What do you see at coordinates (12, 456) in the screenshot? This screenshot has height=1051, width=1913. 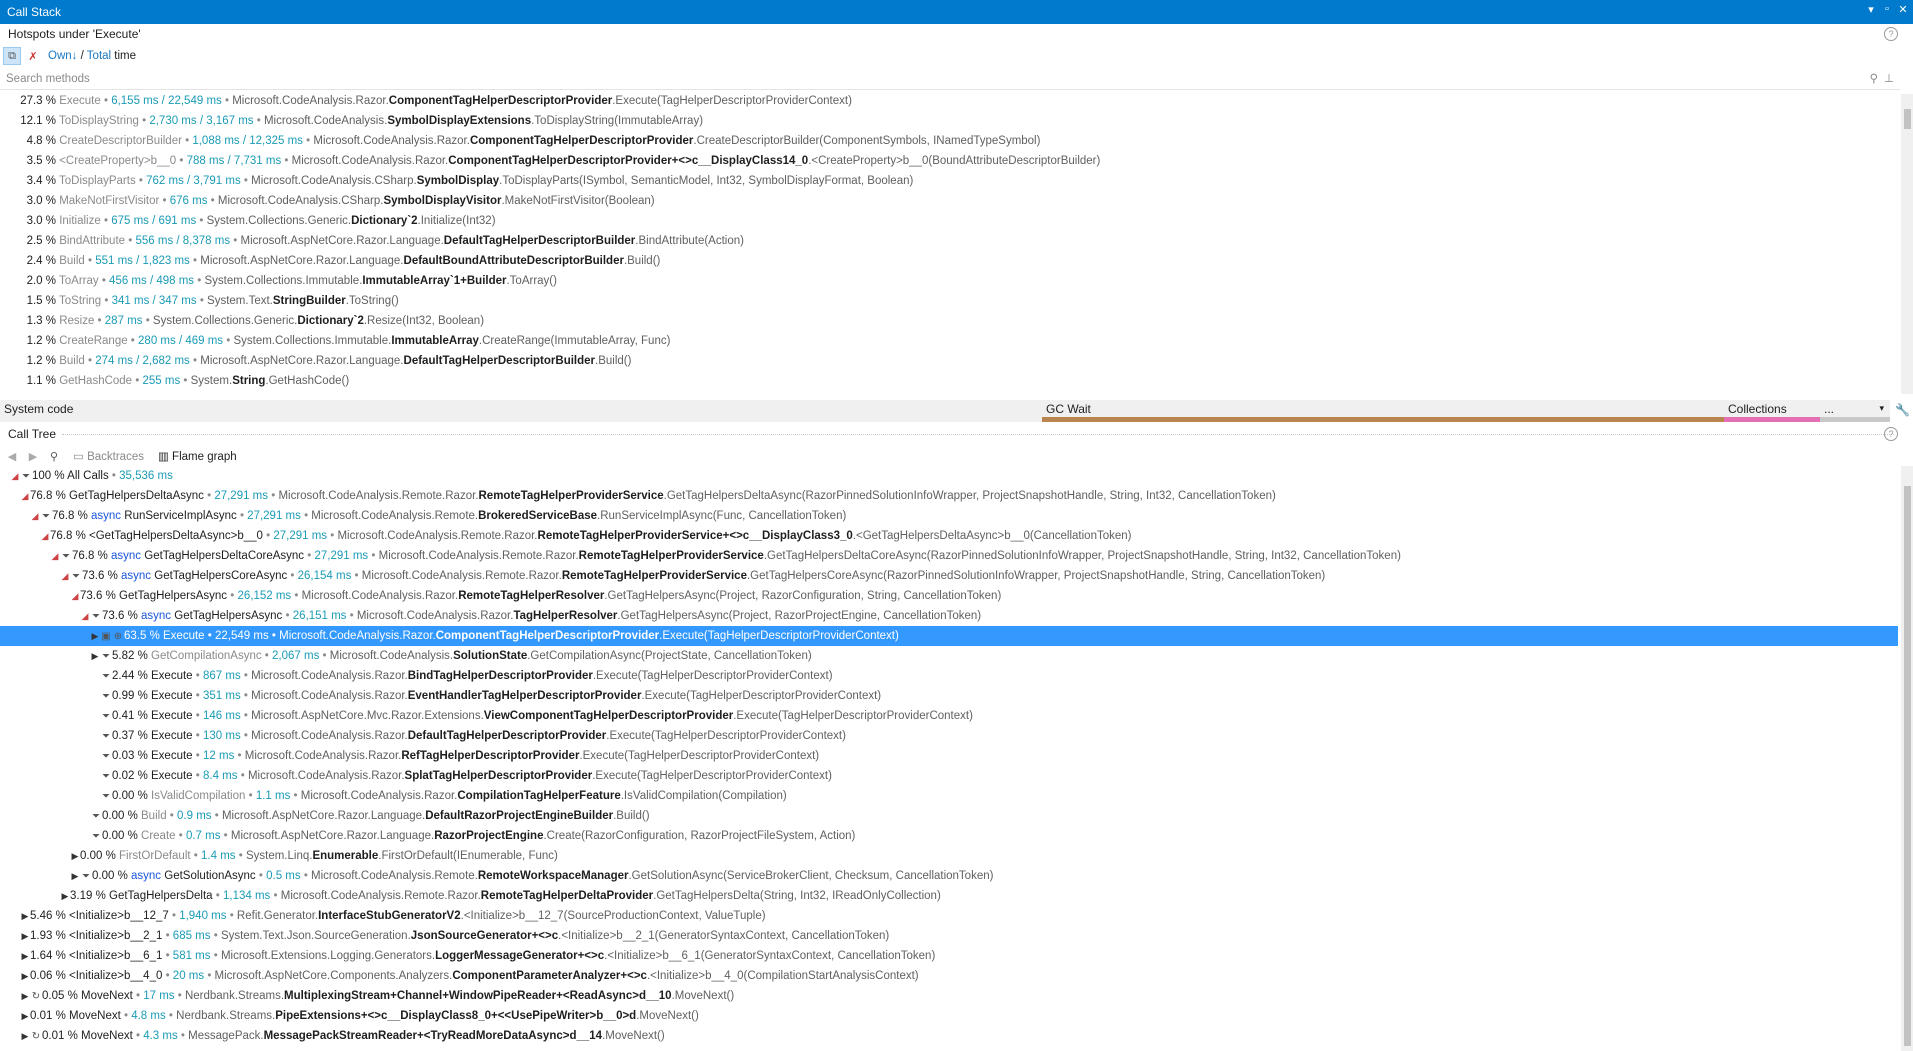 I see `back-icon: ◀` at bounding box center [12, 456].